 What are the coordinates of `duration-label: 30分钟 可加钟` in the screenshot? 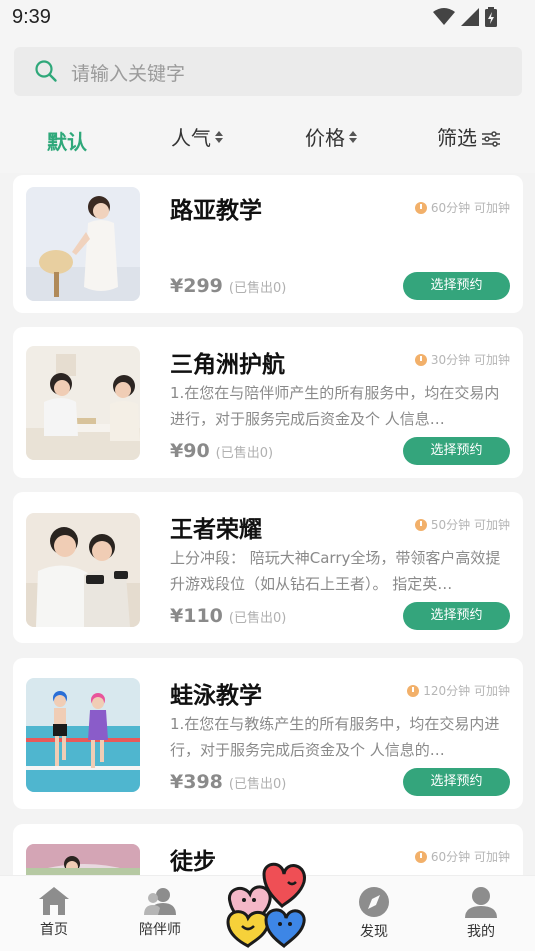 It's located at (462, 359).